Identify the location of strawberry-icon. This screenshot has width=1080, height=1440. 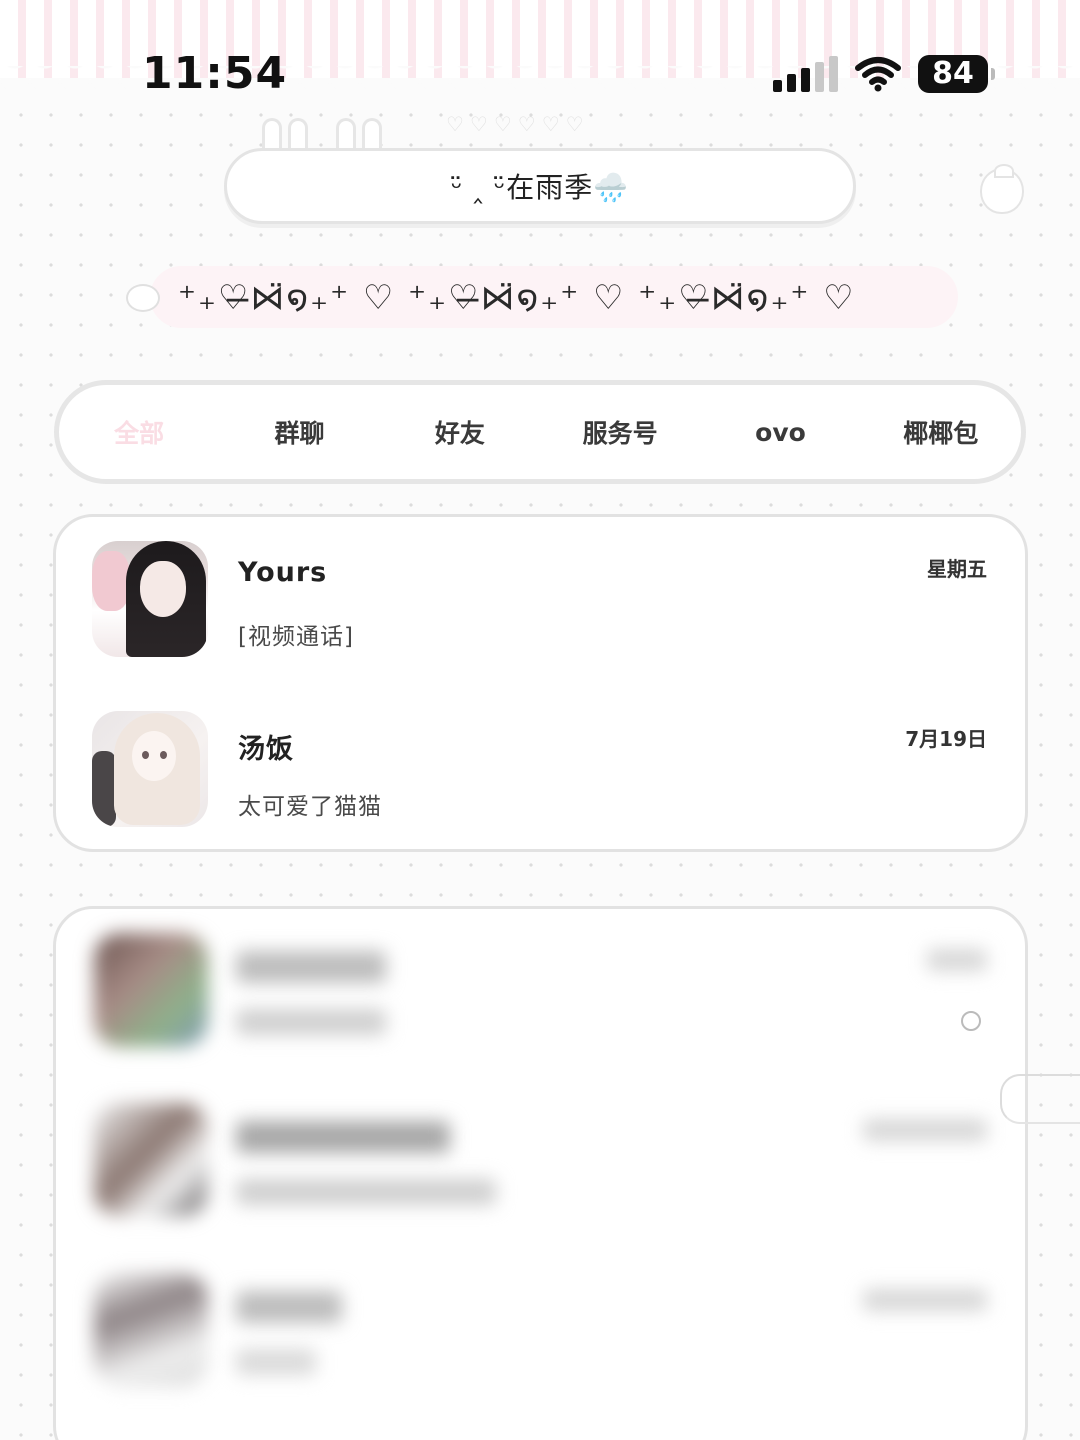
(1002, 189).